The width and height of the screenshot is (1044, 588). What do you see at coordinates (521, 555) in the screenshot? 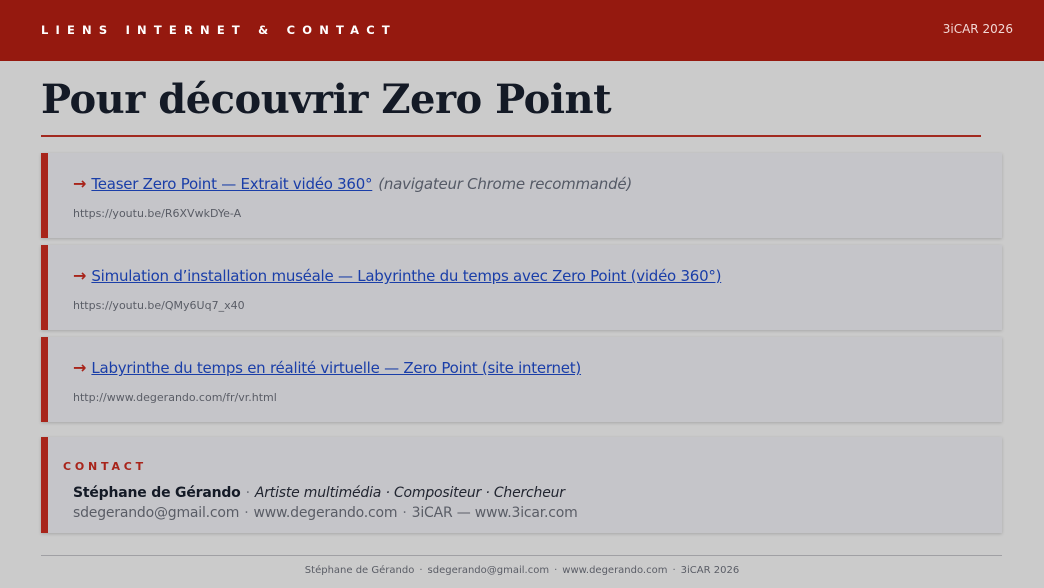
I see `footer-divider` at bounding box center [521, 555].